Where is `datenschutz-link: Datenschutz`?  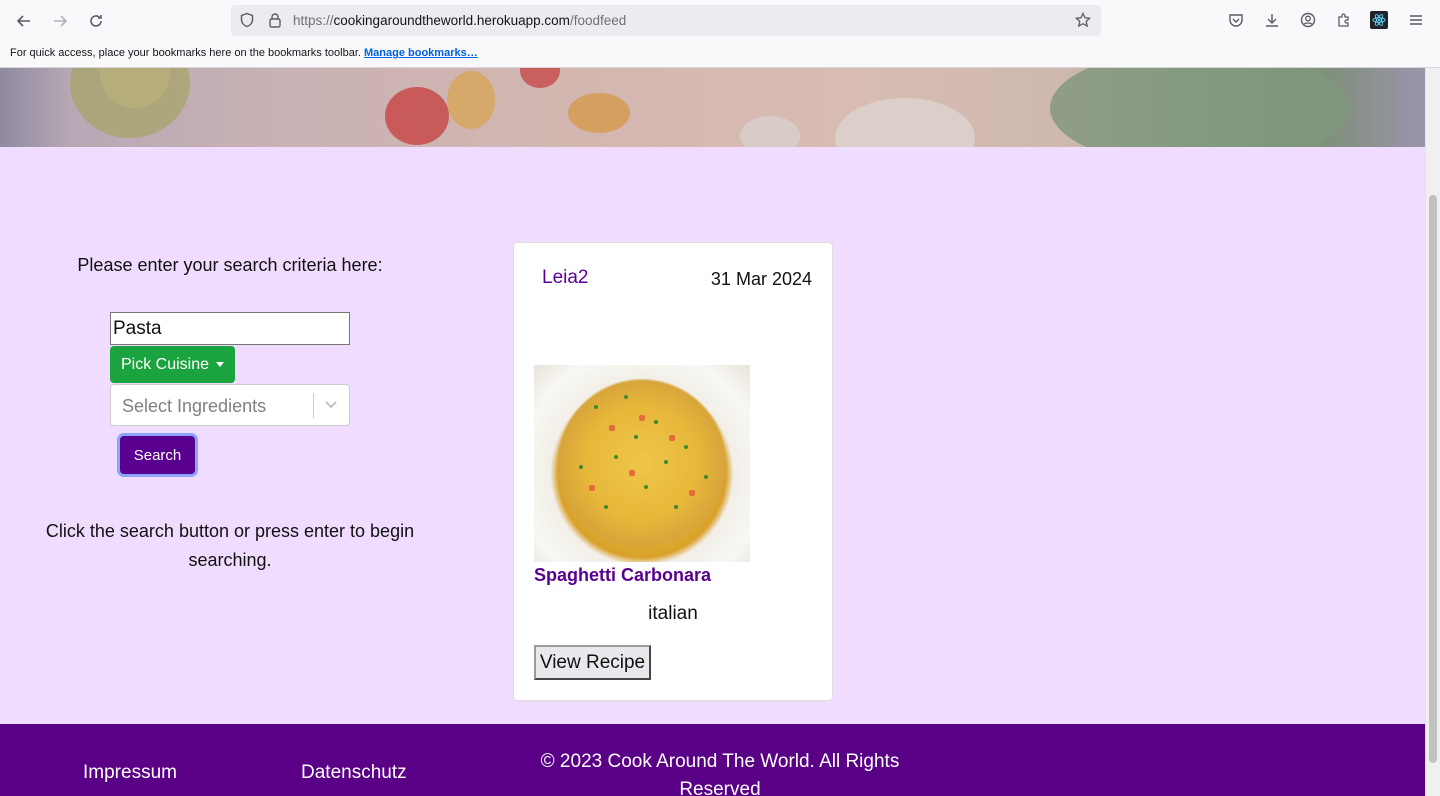 datenschutz-link: Datenschutz is located at coordinates (354, 773).